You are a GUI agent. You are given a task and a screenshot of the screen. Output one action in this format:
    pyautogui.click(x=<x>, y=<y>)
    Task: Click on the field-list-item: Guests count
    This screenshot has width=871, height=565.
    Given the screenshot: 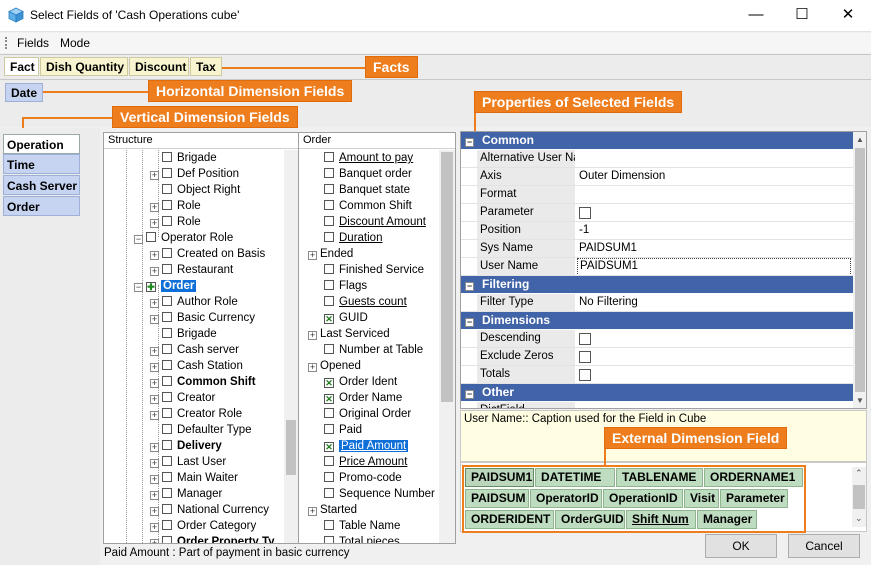 What is the action you would take?
    pyautogui.click(x=369, y=302)
    